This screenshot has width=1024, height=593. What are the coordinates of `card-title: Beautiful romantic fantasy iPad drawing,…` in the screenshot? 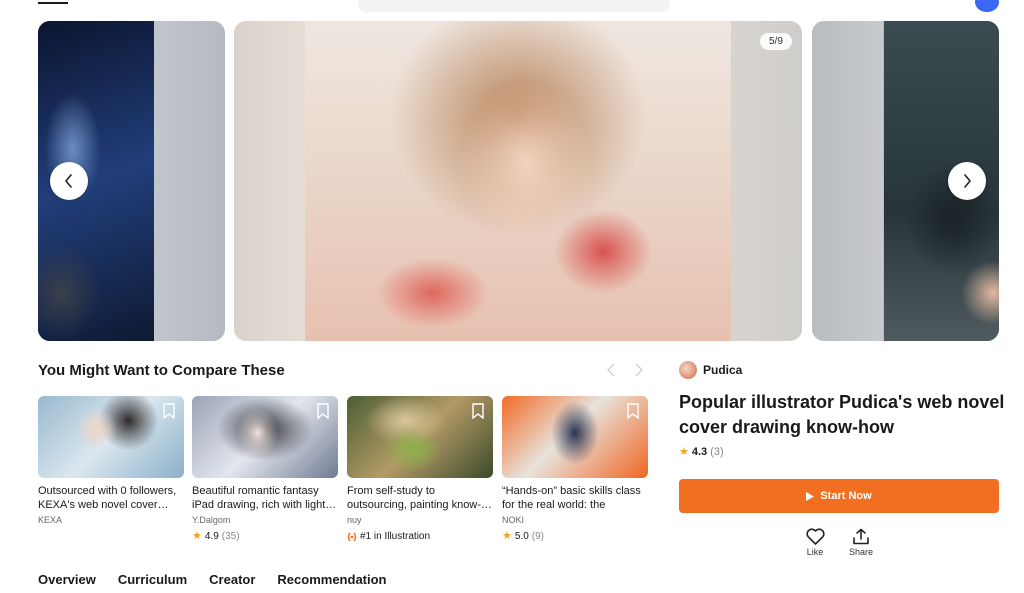 It's located at (264, 498).